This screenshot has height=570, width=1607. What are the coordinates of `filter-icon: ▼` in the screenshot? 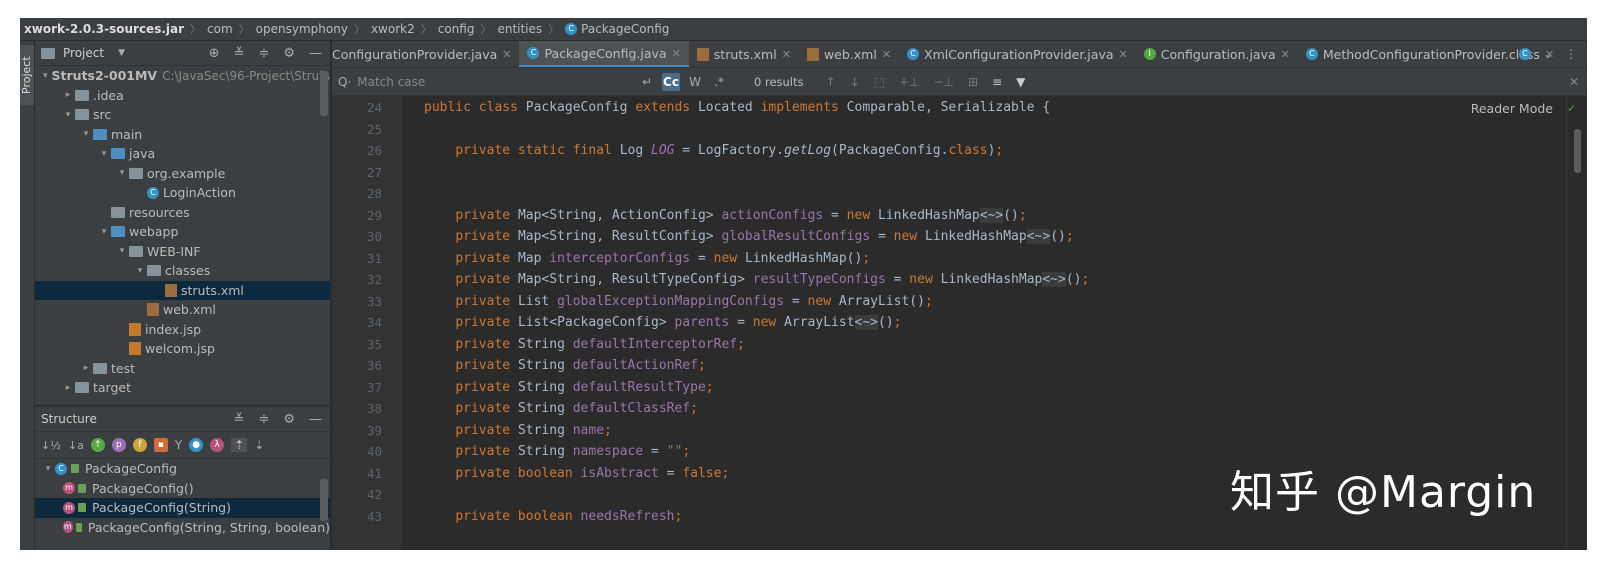 It's located at (1020, 82).